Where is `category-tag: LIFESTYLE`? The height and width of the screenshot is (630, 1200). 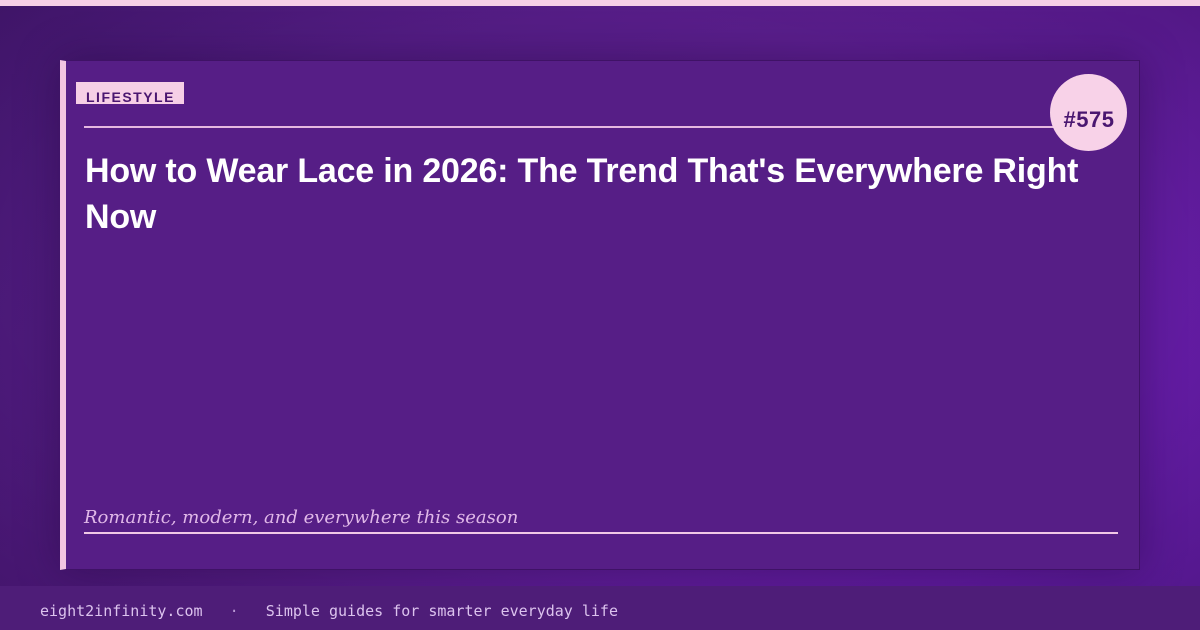
category-tag: LIFESTYLE is located at coordinates (130, 93).